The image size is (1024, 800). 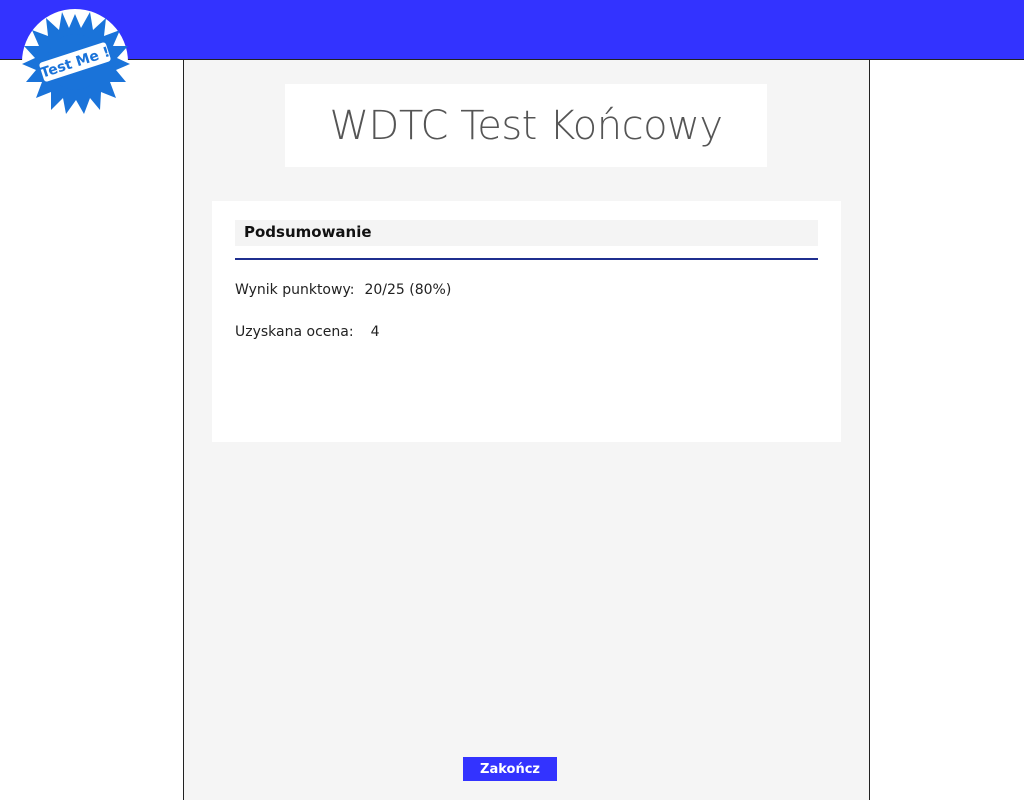 I want to click on logo-test-me: Test Me !, so click(x=75, y=62).